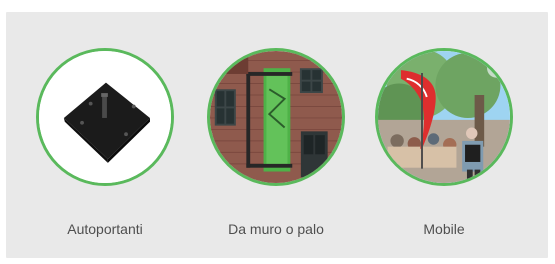 The height and width of the screenshot is (264, 555). Describe the element at coordinates (276, 117) in the screenshot. I see `wall-banner-image` at that location.